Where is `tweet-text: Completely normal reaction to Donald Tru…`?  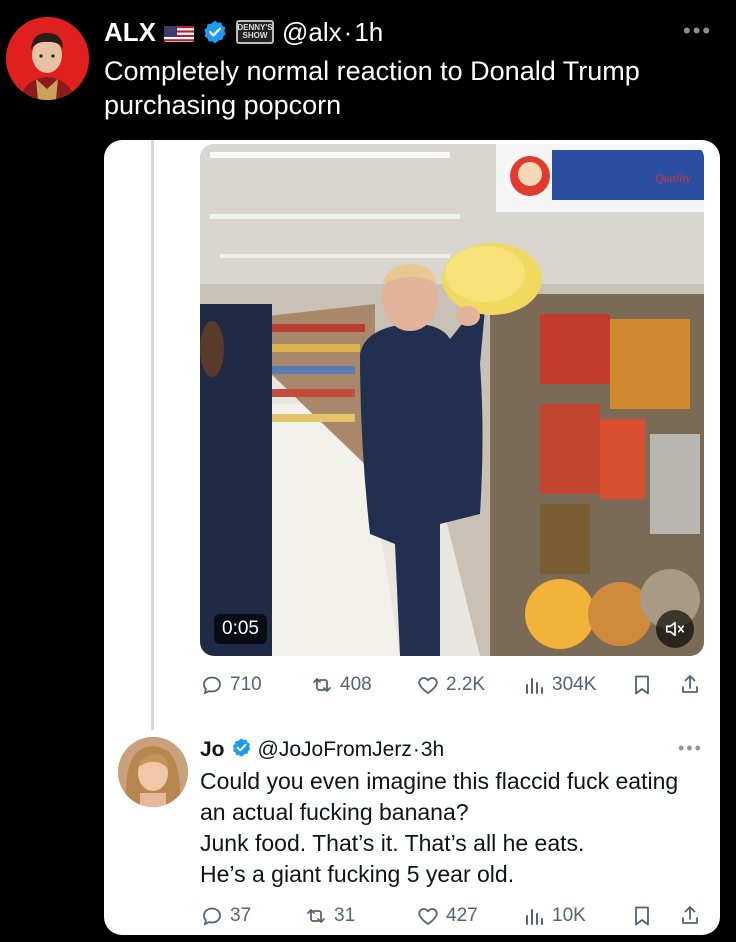
tweet-text: Completely normal reaction to Donald Tru… is located at coordinates (372, 88).